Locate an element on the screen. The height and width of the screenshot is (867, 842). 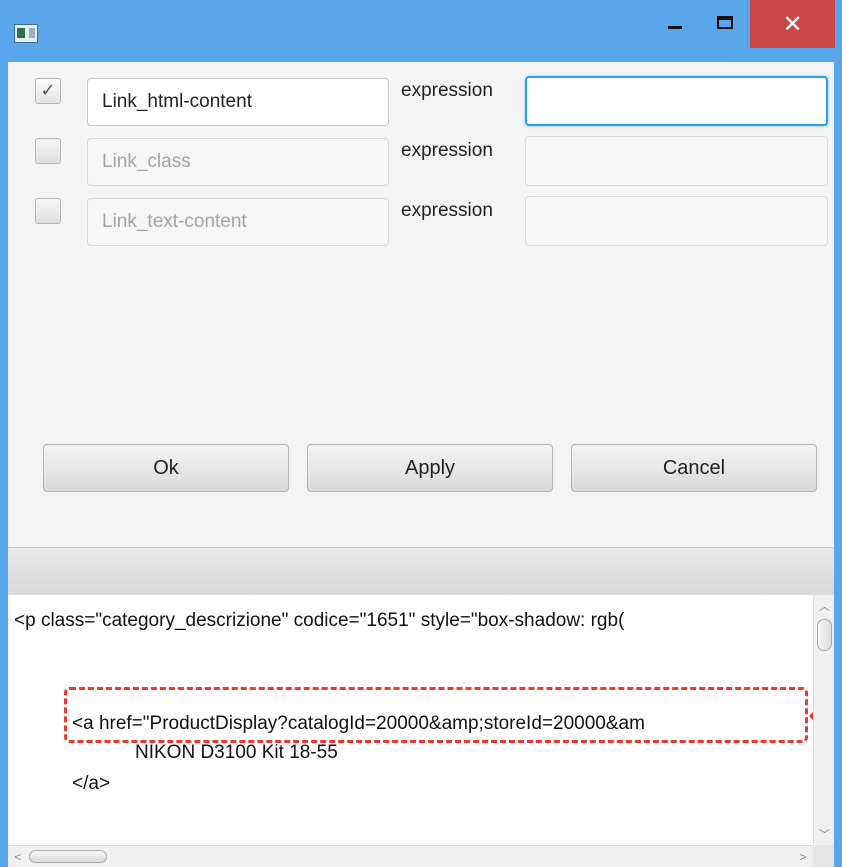
maximize-button is located at coordinates (725, 22).